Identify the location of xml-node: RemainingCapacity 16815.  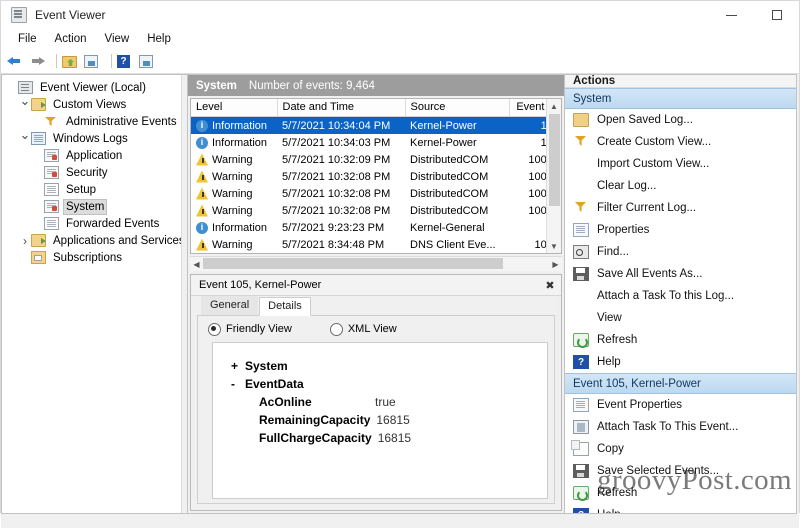
(389, 420).